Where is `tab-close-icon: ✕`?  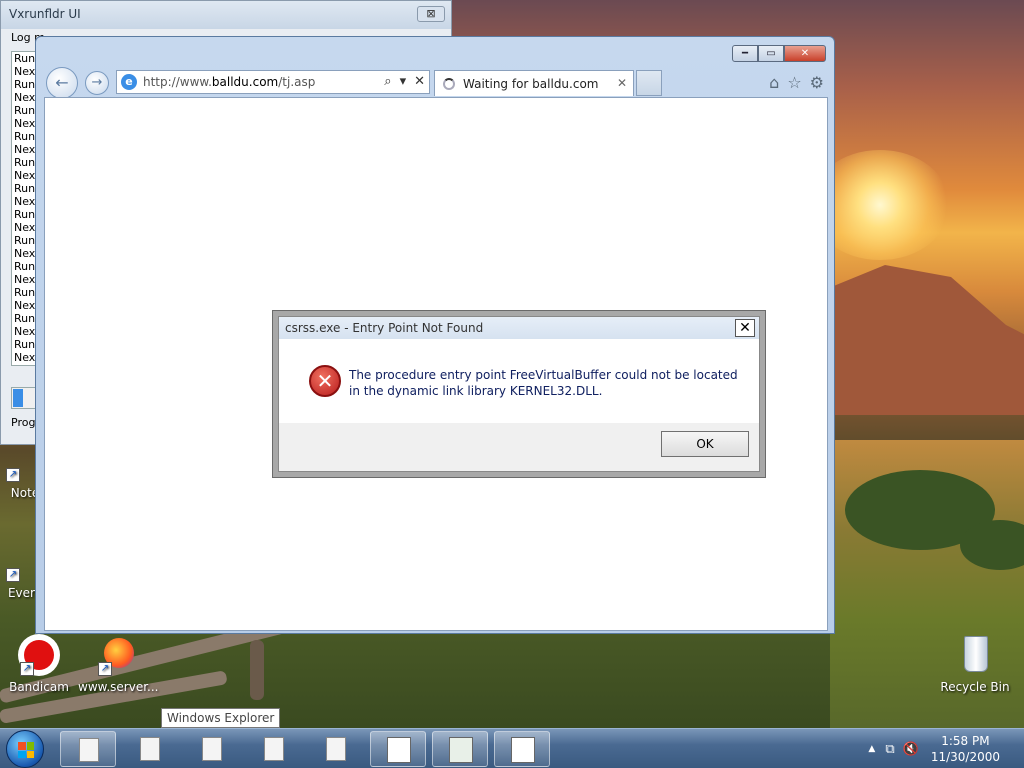
tab-close-icon: ✕ is located at coordinates (622, 83).